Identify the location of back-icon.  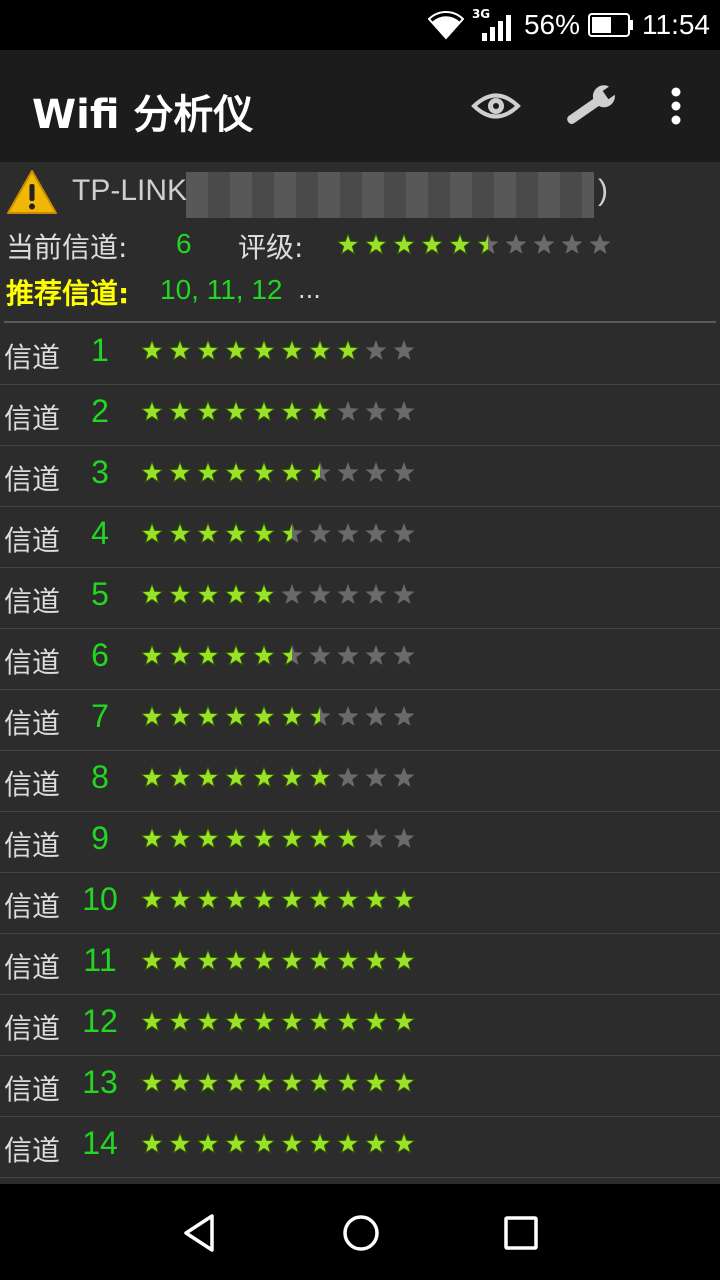
(201, 1233).